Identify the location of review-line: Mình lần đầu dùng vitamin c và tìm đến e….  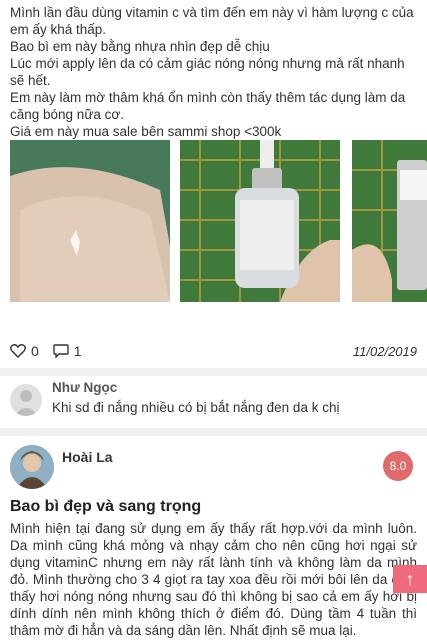
(212, 21).